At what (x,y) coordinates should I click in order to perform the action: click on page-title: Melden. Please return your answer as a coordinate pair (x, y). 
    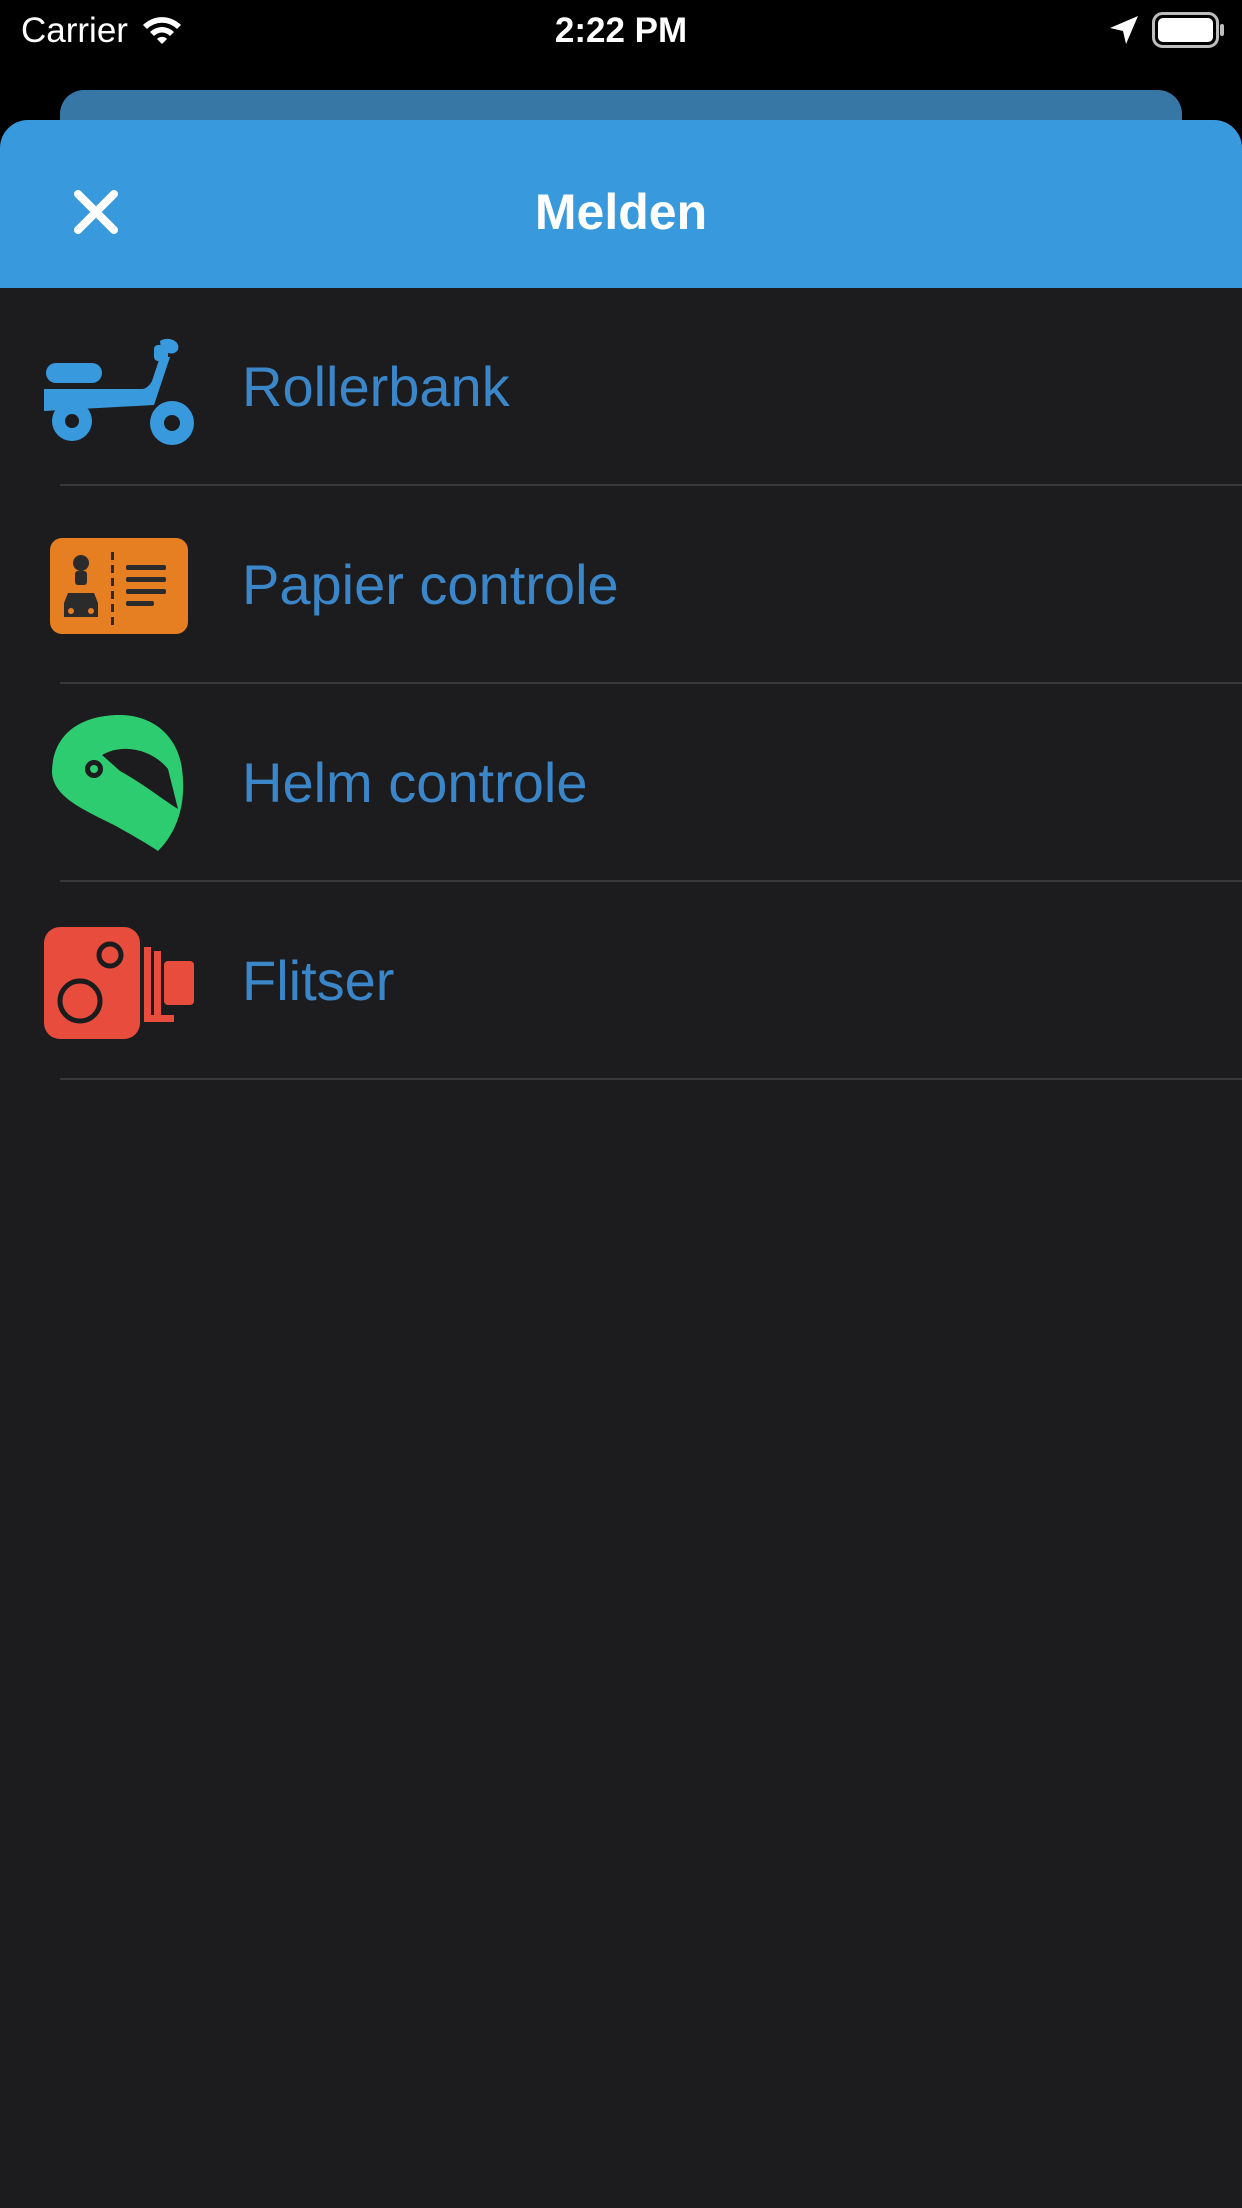
    Looking at the image, I should click on (621, 212).